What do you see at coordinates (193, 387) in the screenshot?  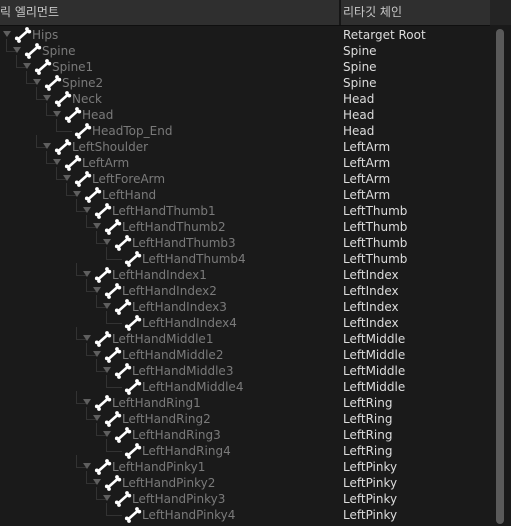 I see `bone-name: LeftHandMiddle4` at bounding box center [193, 387].